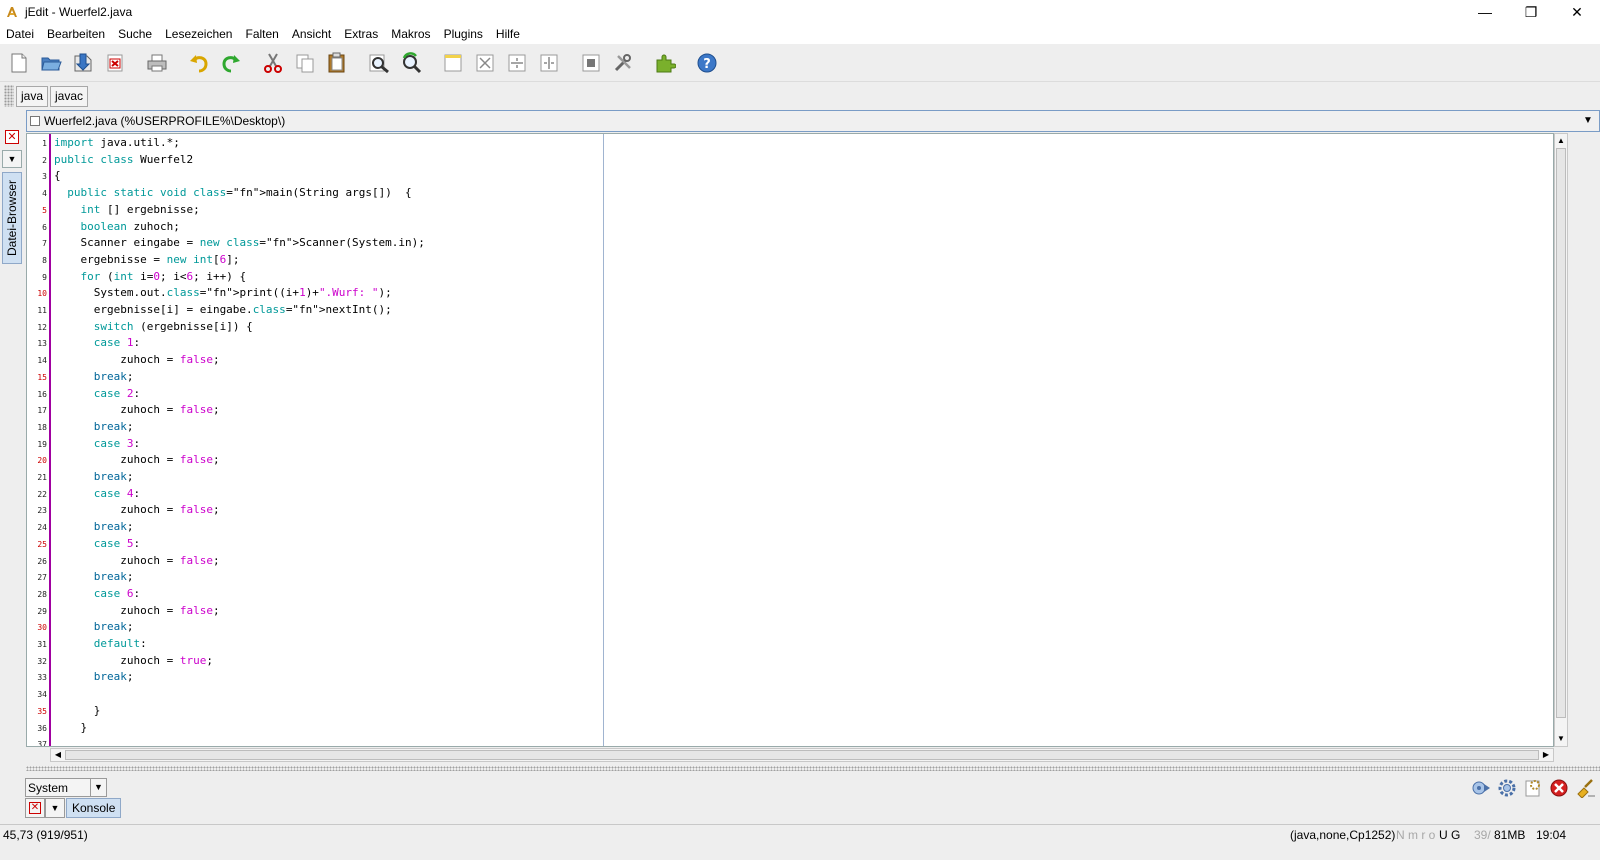  What do you see at coordinates (37, 477) in the screenshot?
I see `line-number: 21` at bounding box center [37, 477].